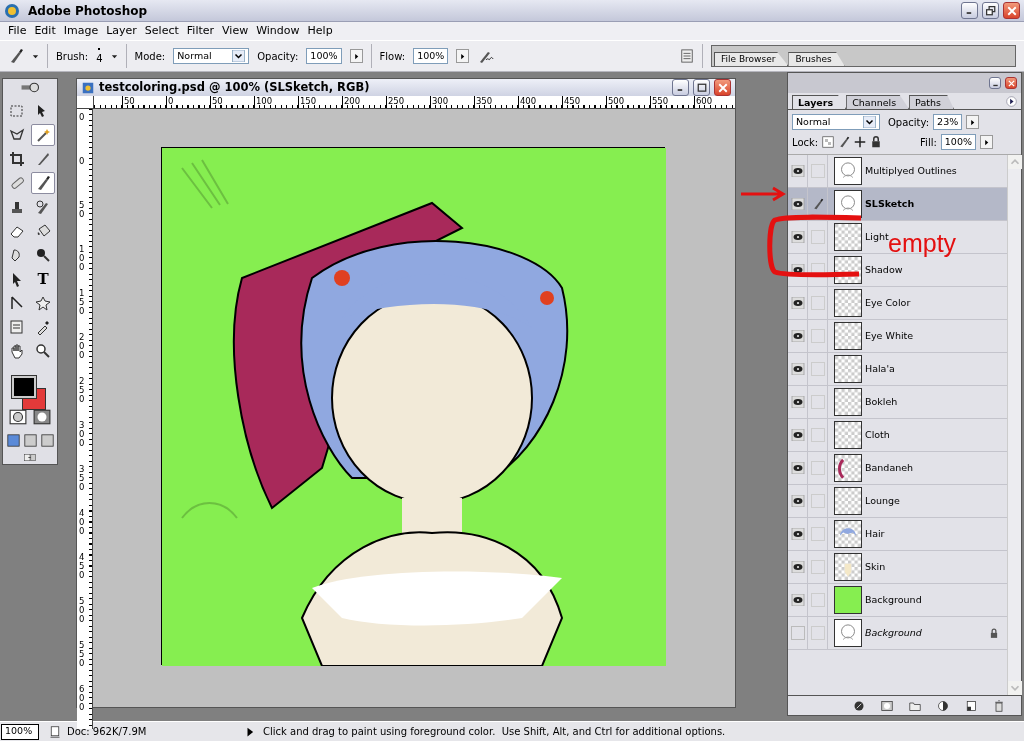 The height and width of the screenshot is (741, 1024). I want to click on flow-field: 100%, so click(431, 56).